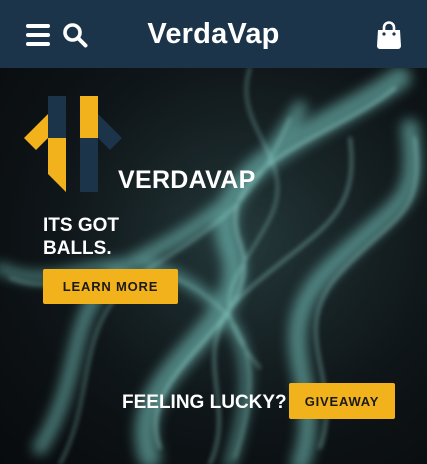 The image size is (427, 464). What do you see at coordinates (73, 144) in the screenshot?
I see `verdavap-logo-icon` at bounding box center [73, 144].